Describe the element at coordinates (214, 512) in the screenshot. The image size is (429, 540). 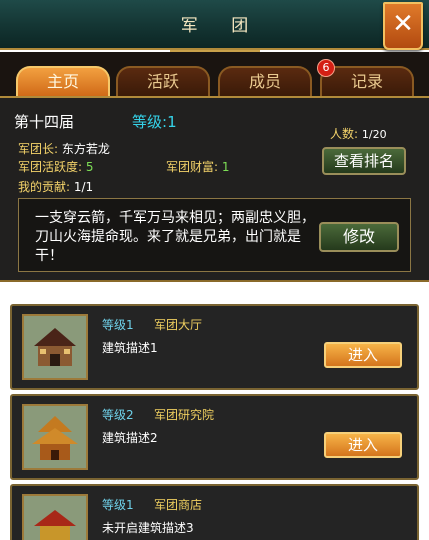
I see `building-item-shop: 等级1 军团商店 未开启建筑描述3` at that location.